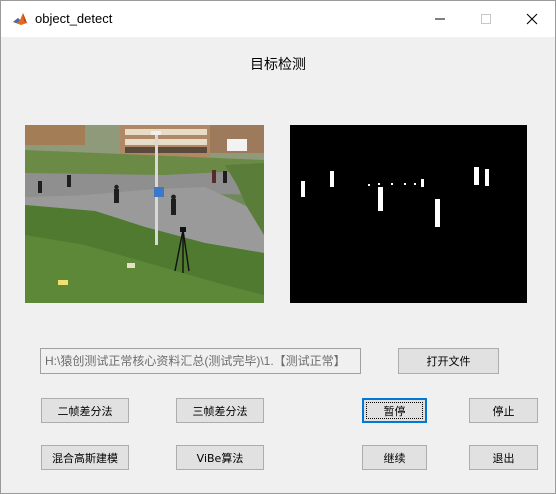 Image resolution: width=556 pixels, height=494 pixels. What do you see at coordinates (85, 457) in the screenshot?
I see `gmm-button: 混合高斯建模` at bounding box center [85, 457].